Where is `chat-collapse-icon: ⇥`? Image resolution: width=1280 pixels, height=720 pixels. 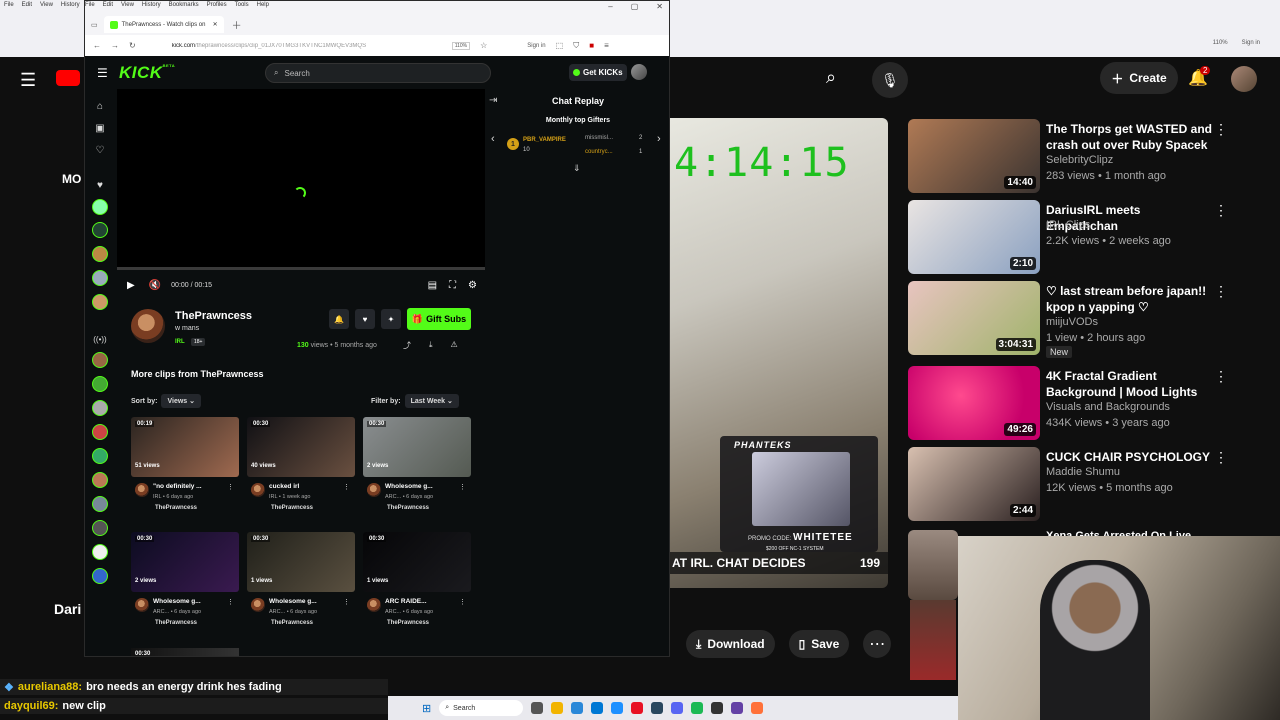 chat-collapse-icon: ⇥ is located at coordinates (493, 100).